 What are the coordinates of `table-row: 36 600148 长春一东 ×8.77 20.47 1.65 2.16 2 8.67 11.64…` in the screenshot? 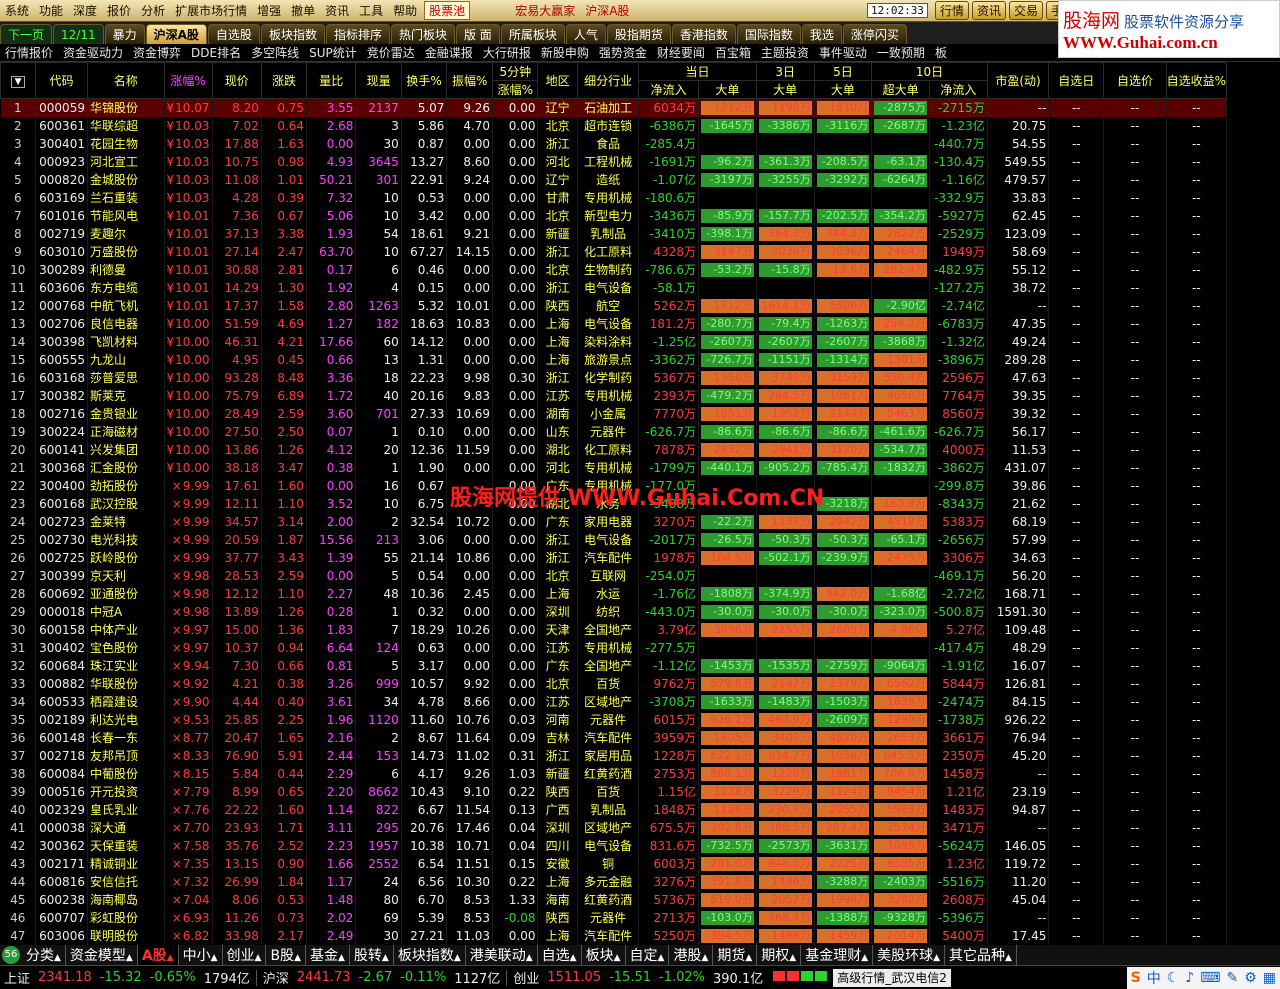 It's located at (640, 737).